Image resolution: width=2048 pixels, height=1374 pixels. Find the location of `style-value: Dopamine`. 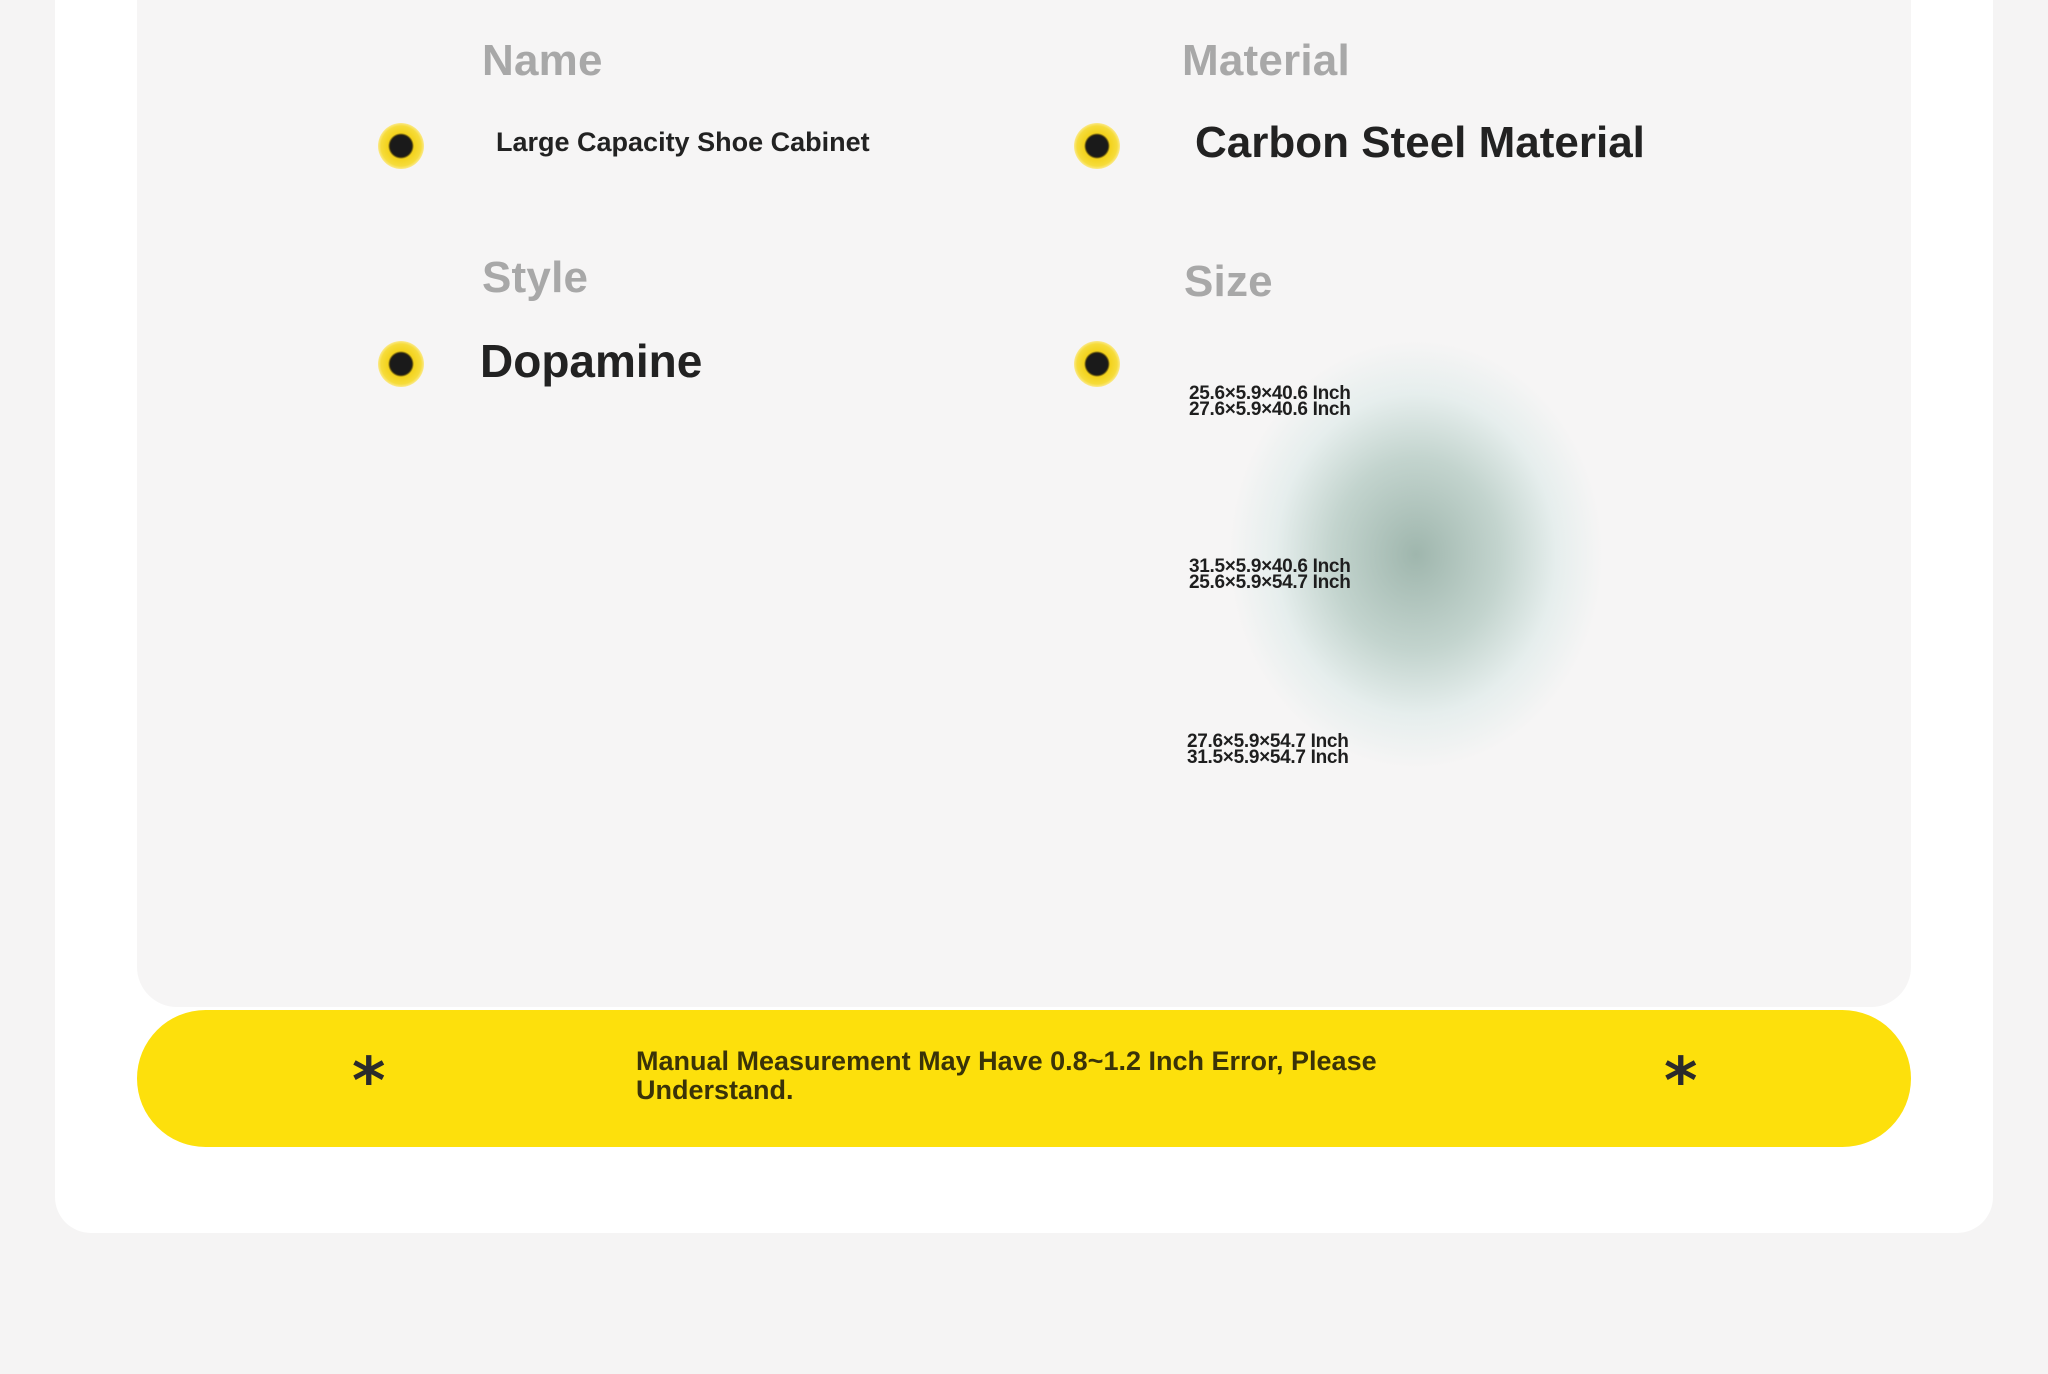

style-value: Dopamine is located at coordinates (591, 361).